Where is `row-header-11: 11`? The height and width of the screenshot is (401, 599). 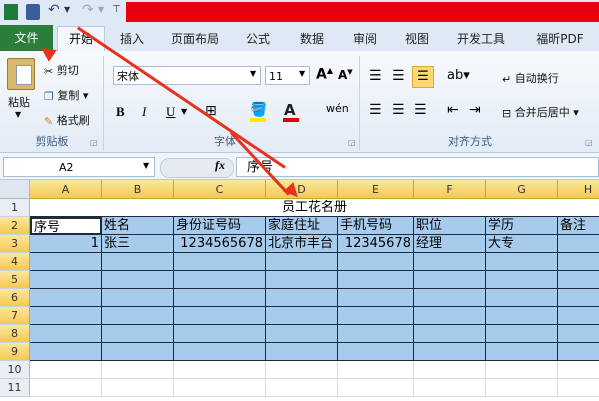 row-header-11: 11 is located at coordinates (15, 388).